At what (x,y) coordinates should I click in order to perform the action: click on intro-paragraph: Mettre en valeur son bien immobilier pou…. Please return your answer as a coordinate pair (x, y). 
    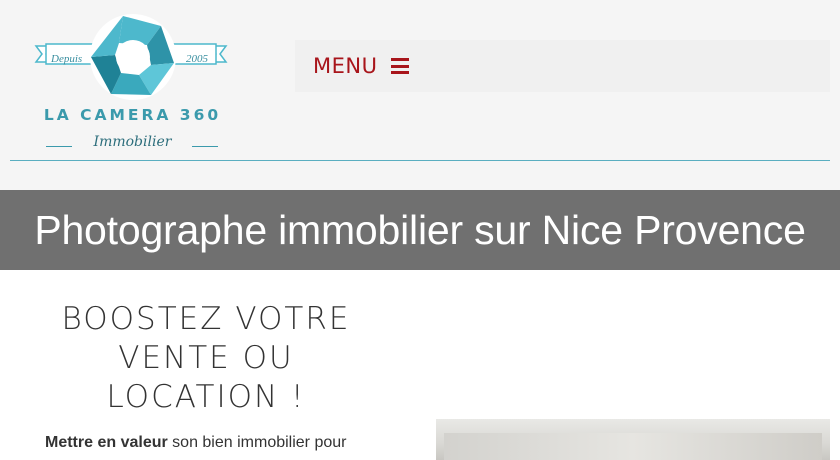
    Looking at the image, I should click on (195, 443).